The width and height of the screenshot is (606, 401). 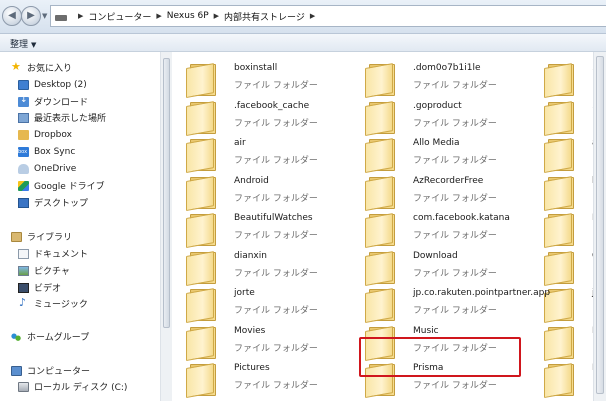 I want to click on folder-tile: Music ファイル フォルダー, so click(x=451, y=342).